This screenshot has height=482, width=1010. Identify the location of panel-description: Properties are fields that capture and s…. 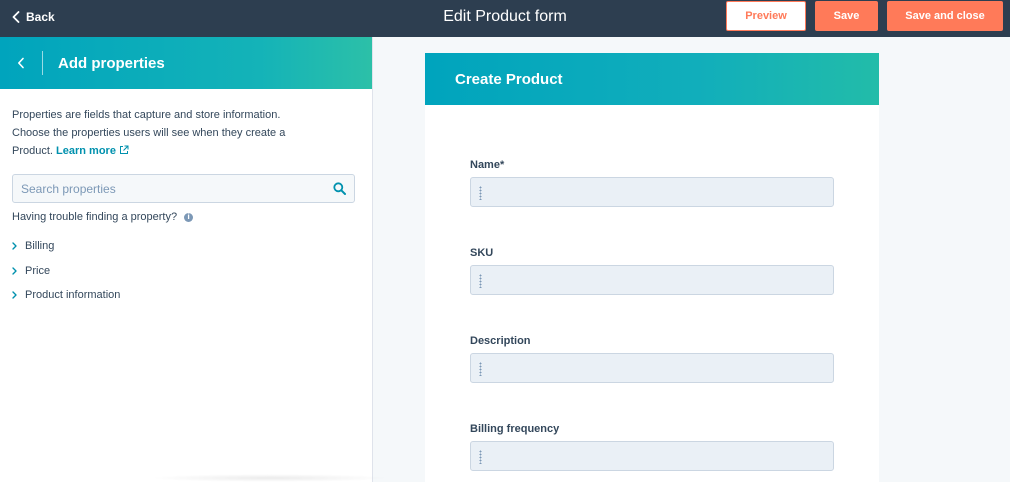
(157, 133).